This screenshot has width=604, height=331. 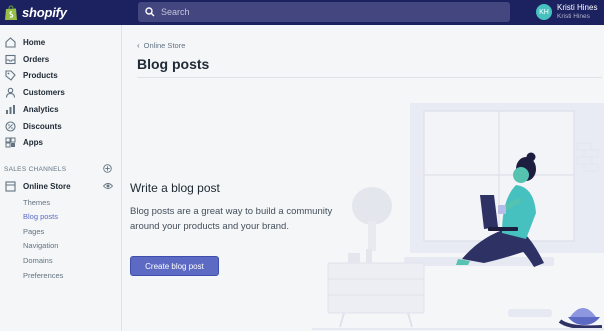 I want to click on sidebar-sub-item-pages: Pages, so click(x=33, y=231).